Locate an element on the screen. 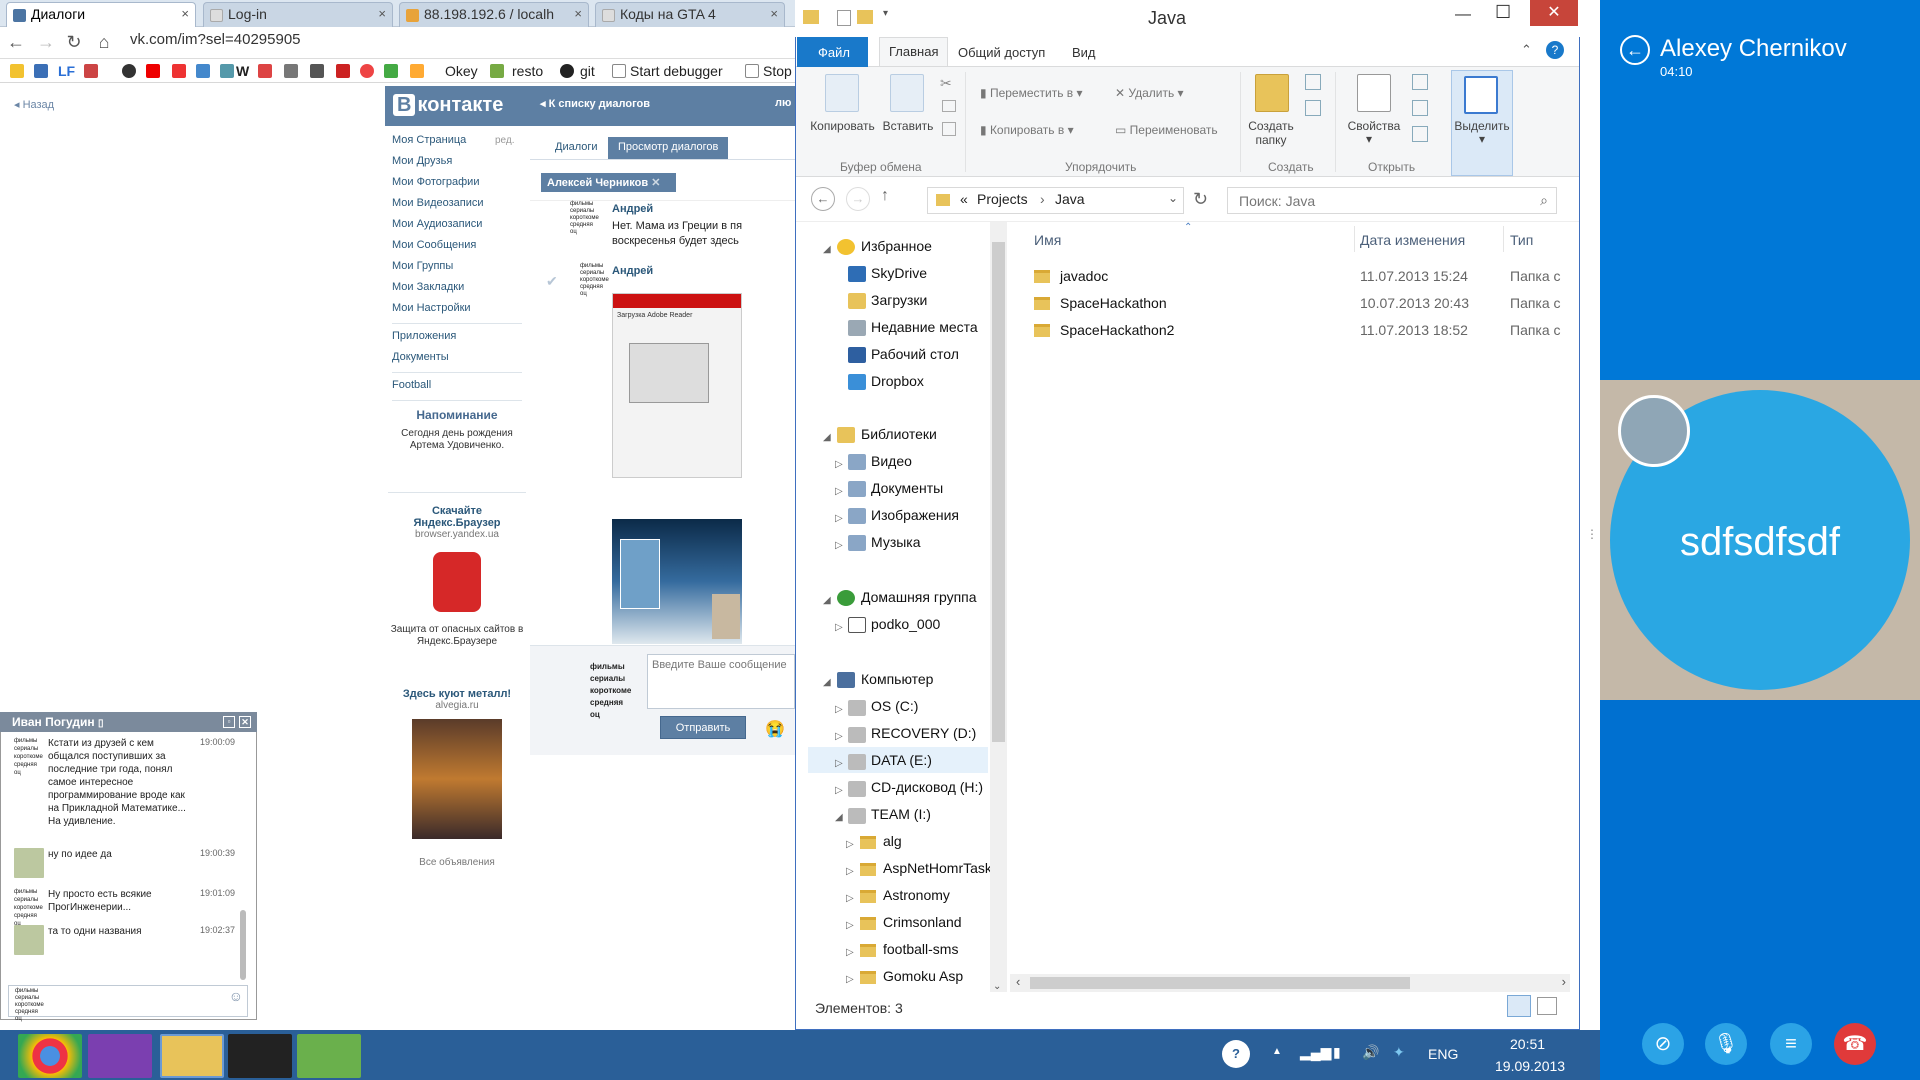 The height and width of the screenshot is (1080, 1920). video-off-icon: ⊘ is located at coordinates (1663, 1044).